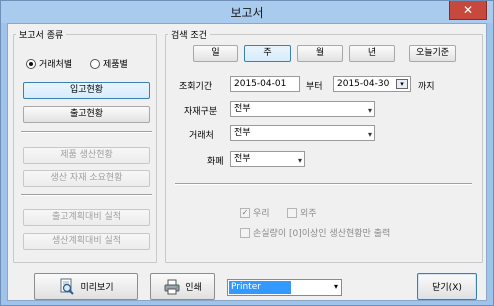 The height and width of the screenshot is (306, 494). I want to click on radio-by-product-dot, so click(95, 63).